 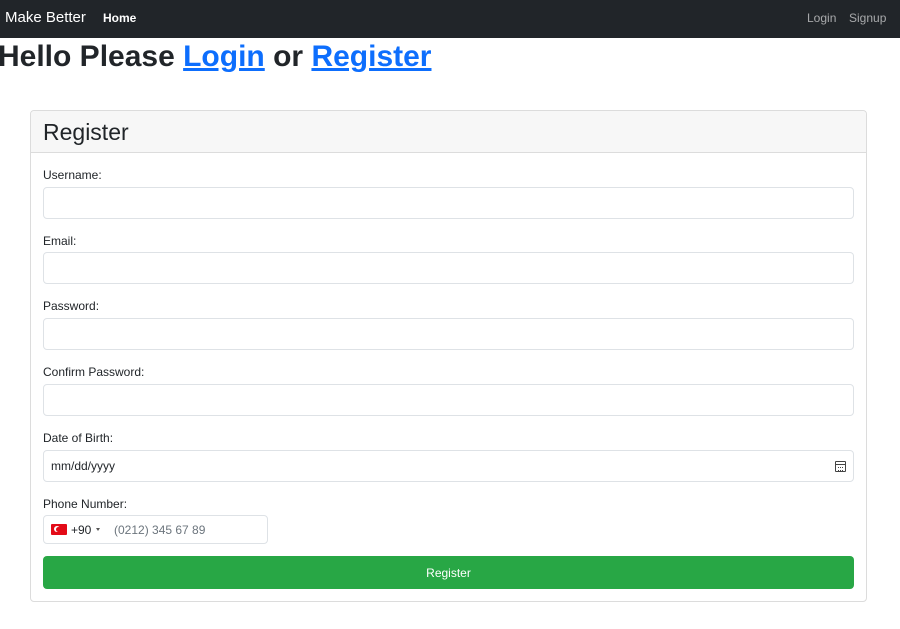 What do you see at coordinates (86, 132) in the screenshot?
I see `register-card-title: Register` at bounding box center [86, 132].